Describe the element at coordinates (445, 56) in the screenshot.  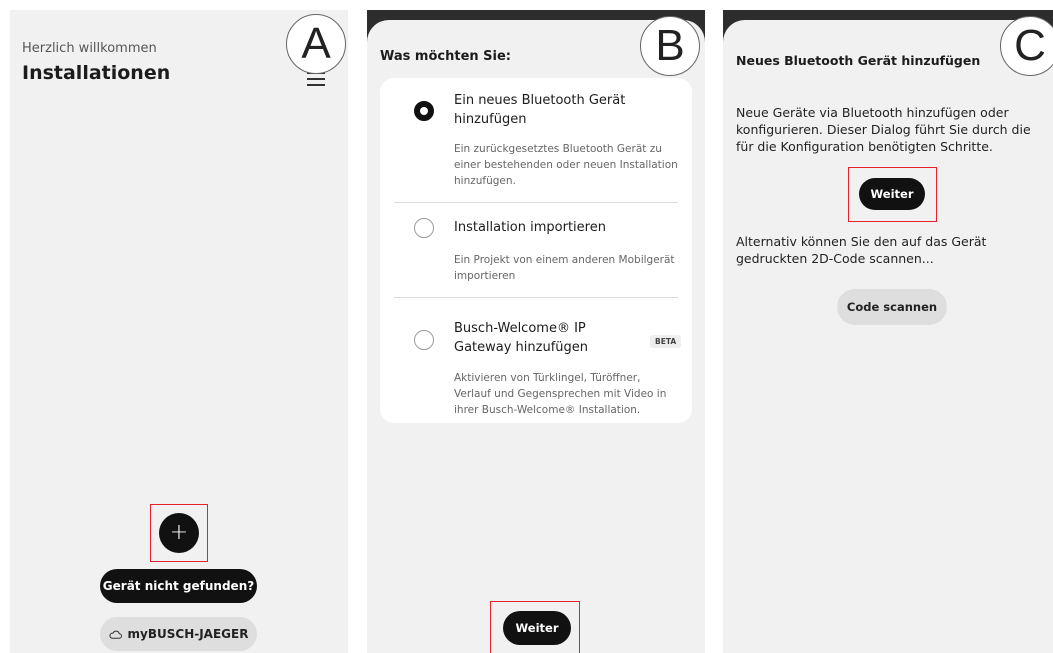
I see `dialog-title: Was möchten Sie:` at that location.